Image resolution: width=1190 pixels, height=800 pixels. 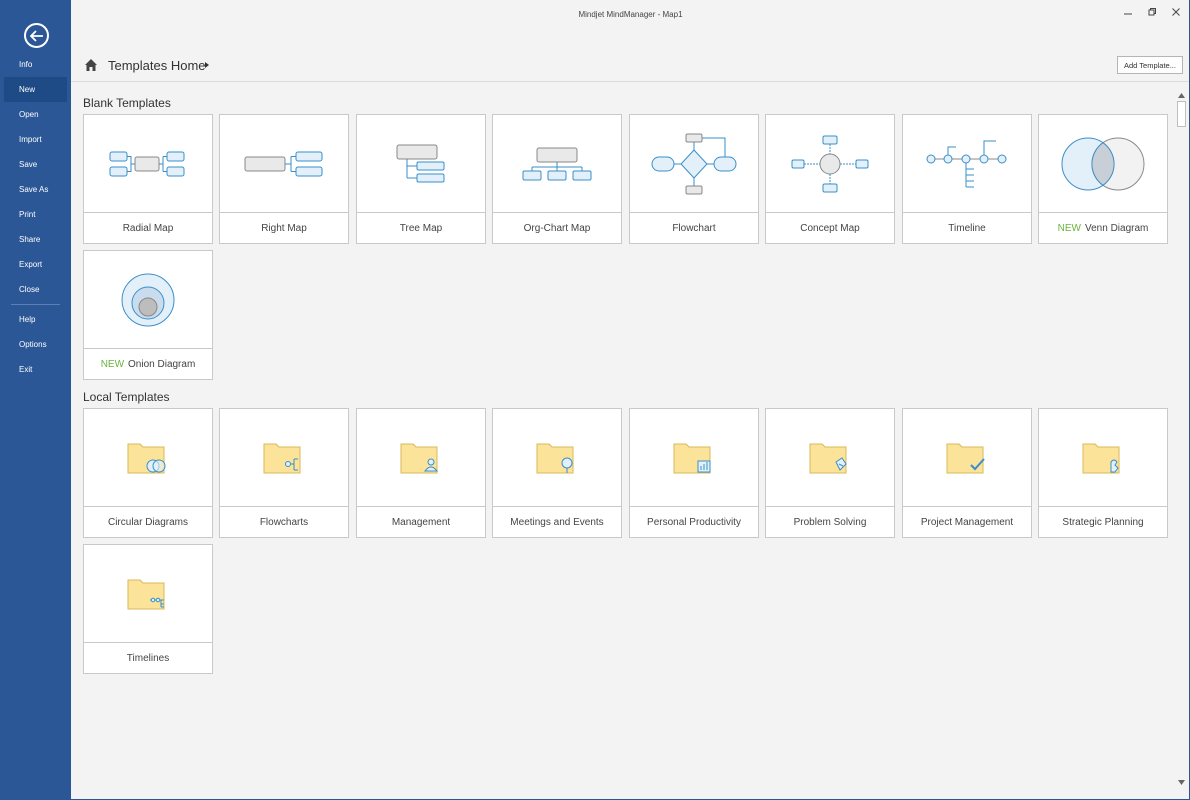 I want to click on template-card-concept-map: Concept Map, so click(x=830, y=179).